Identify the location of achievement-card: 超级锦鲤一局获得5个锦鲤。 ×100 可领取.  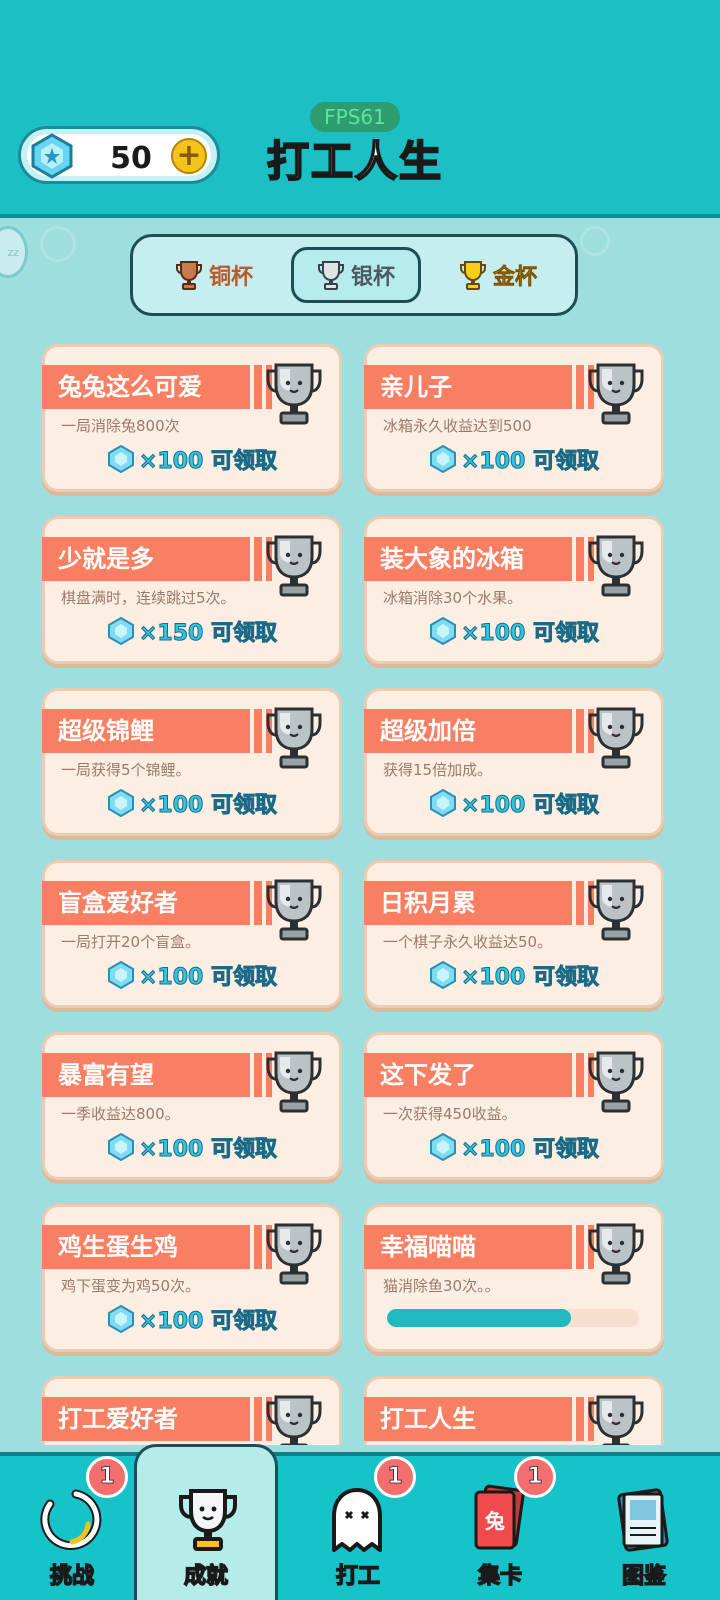
(192, 762).